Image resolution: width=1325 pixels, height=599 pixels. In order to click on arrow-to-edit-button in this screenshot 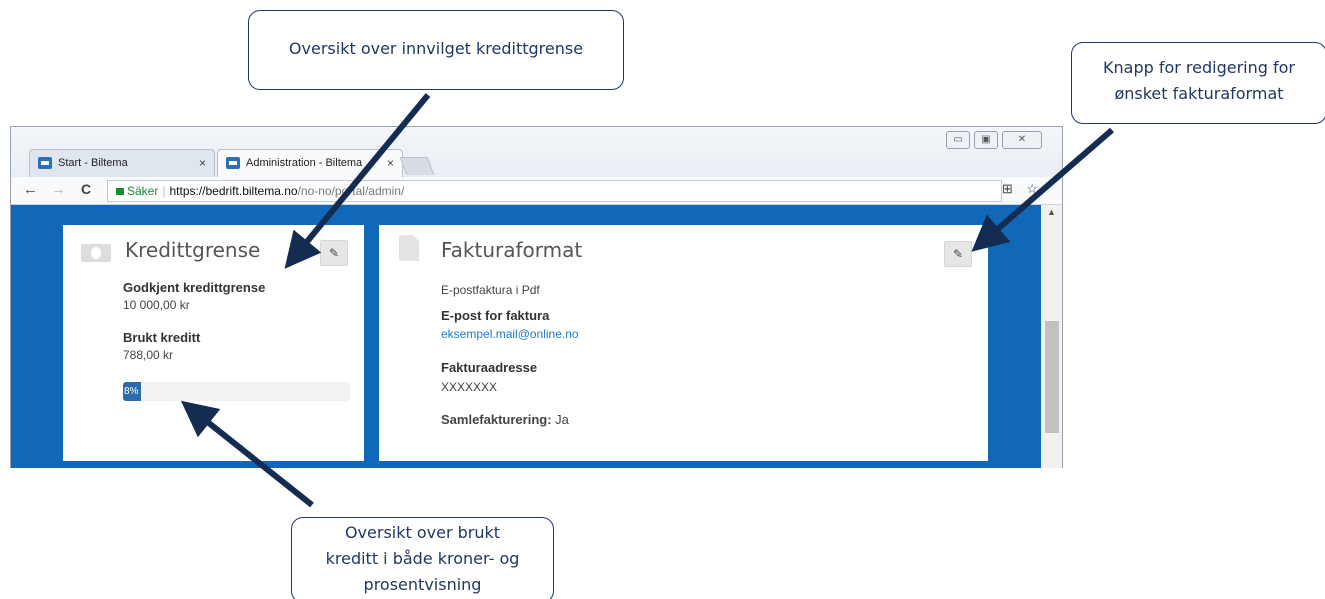, I will do `click(1042, 189)`.